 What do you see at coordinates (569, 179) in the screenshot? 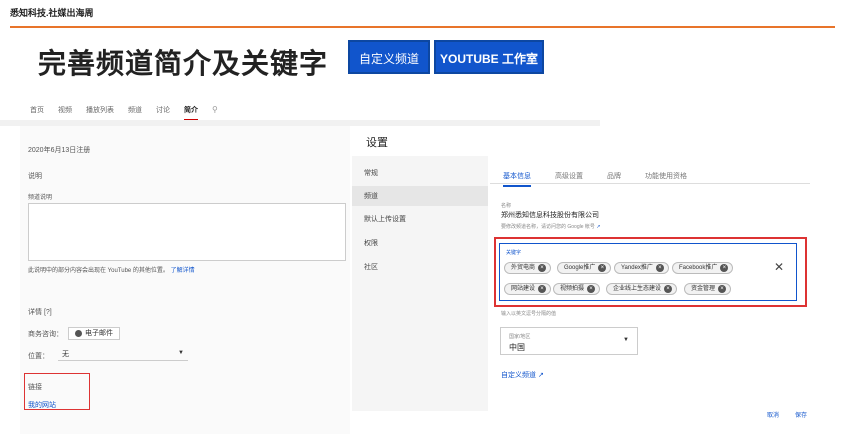
I see `tab-advanced: 高级设置` at bounding box center [569, 179].